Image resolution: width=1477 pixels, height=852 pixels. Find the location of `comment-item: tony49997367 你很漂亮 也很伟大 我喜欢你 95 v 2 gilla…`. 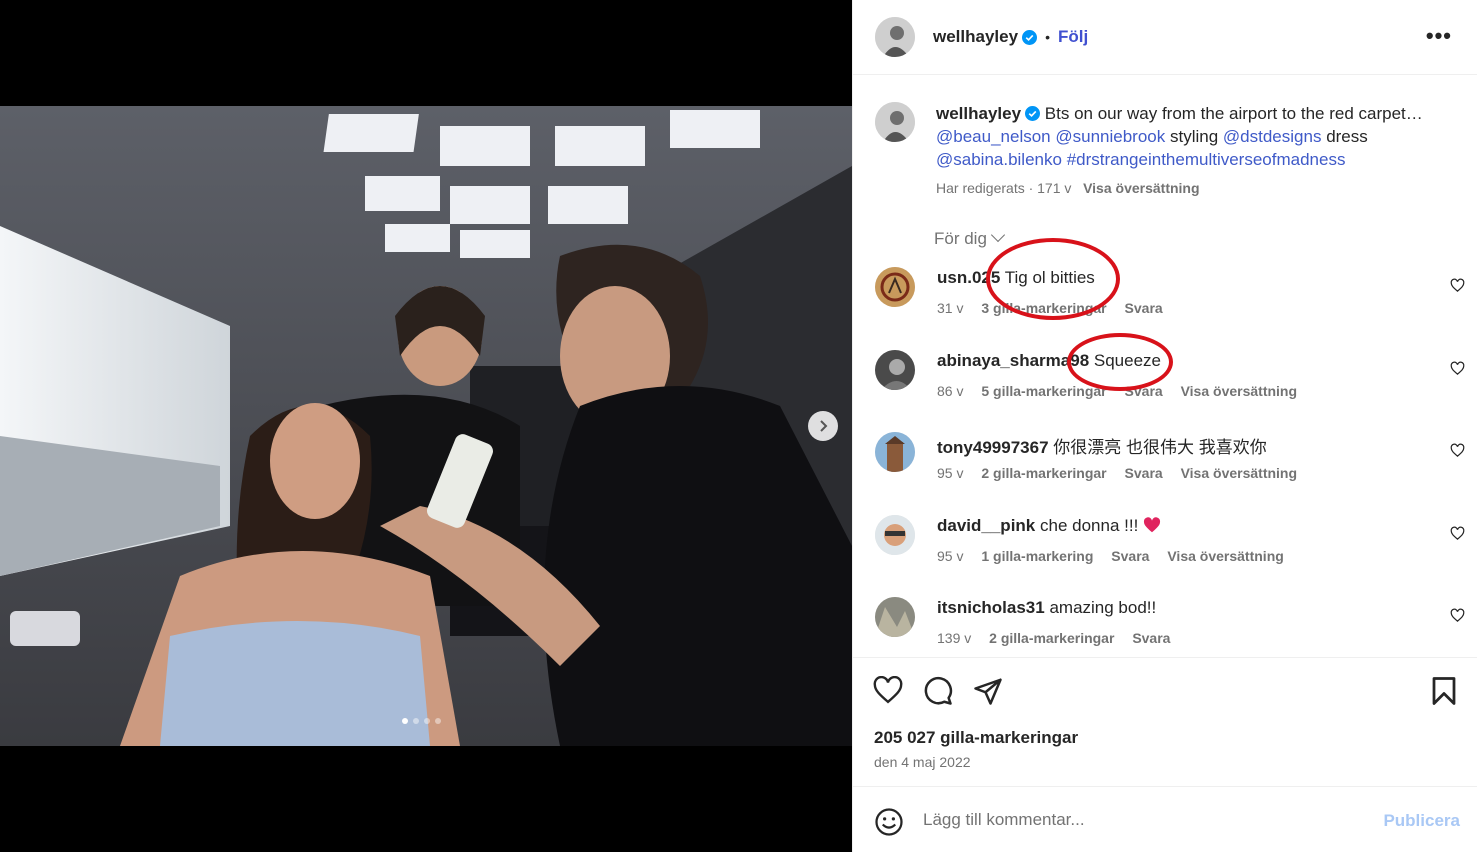

comment-item: tony49997367 你很漂亮 也很伟大 我喜欢你 95 v 2 gilla… is located at coordinates (1170, 467).